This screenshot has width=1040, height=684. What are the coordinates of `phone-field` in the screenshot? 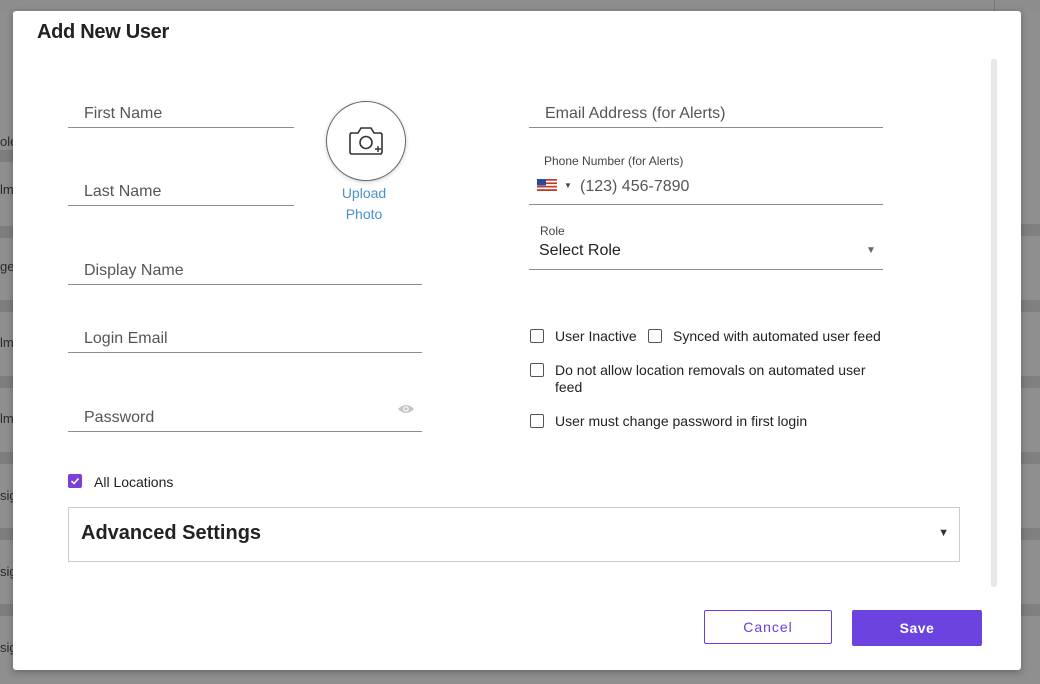 It's located at (706, 190).